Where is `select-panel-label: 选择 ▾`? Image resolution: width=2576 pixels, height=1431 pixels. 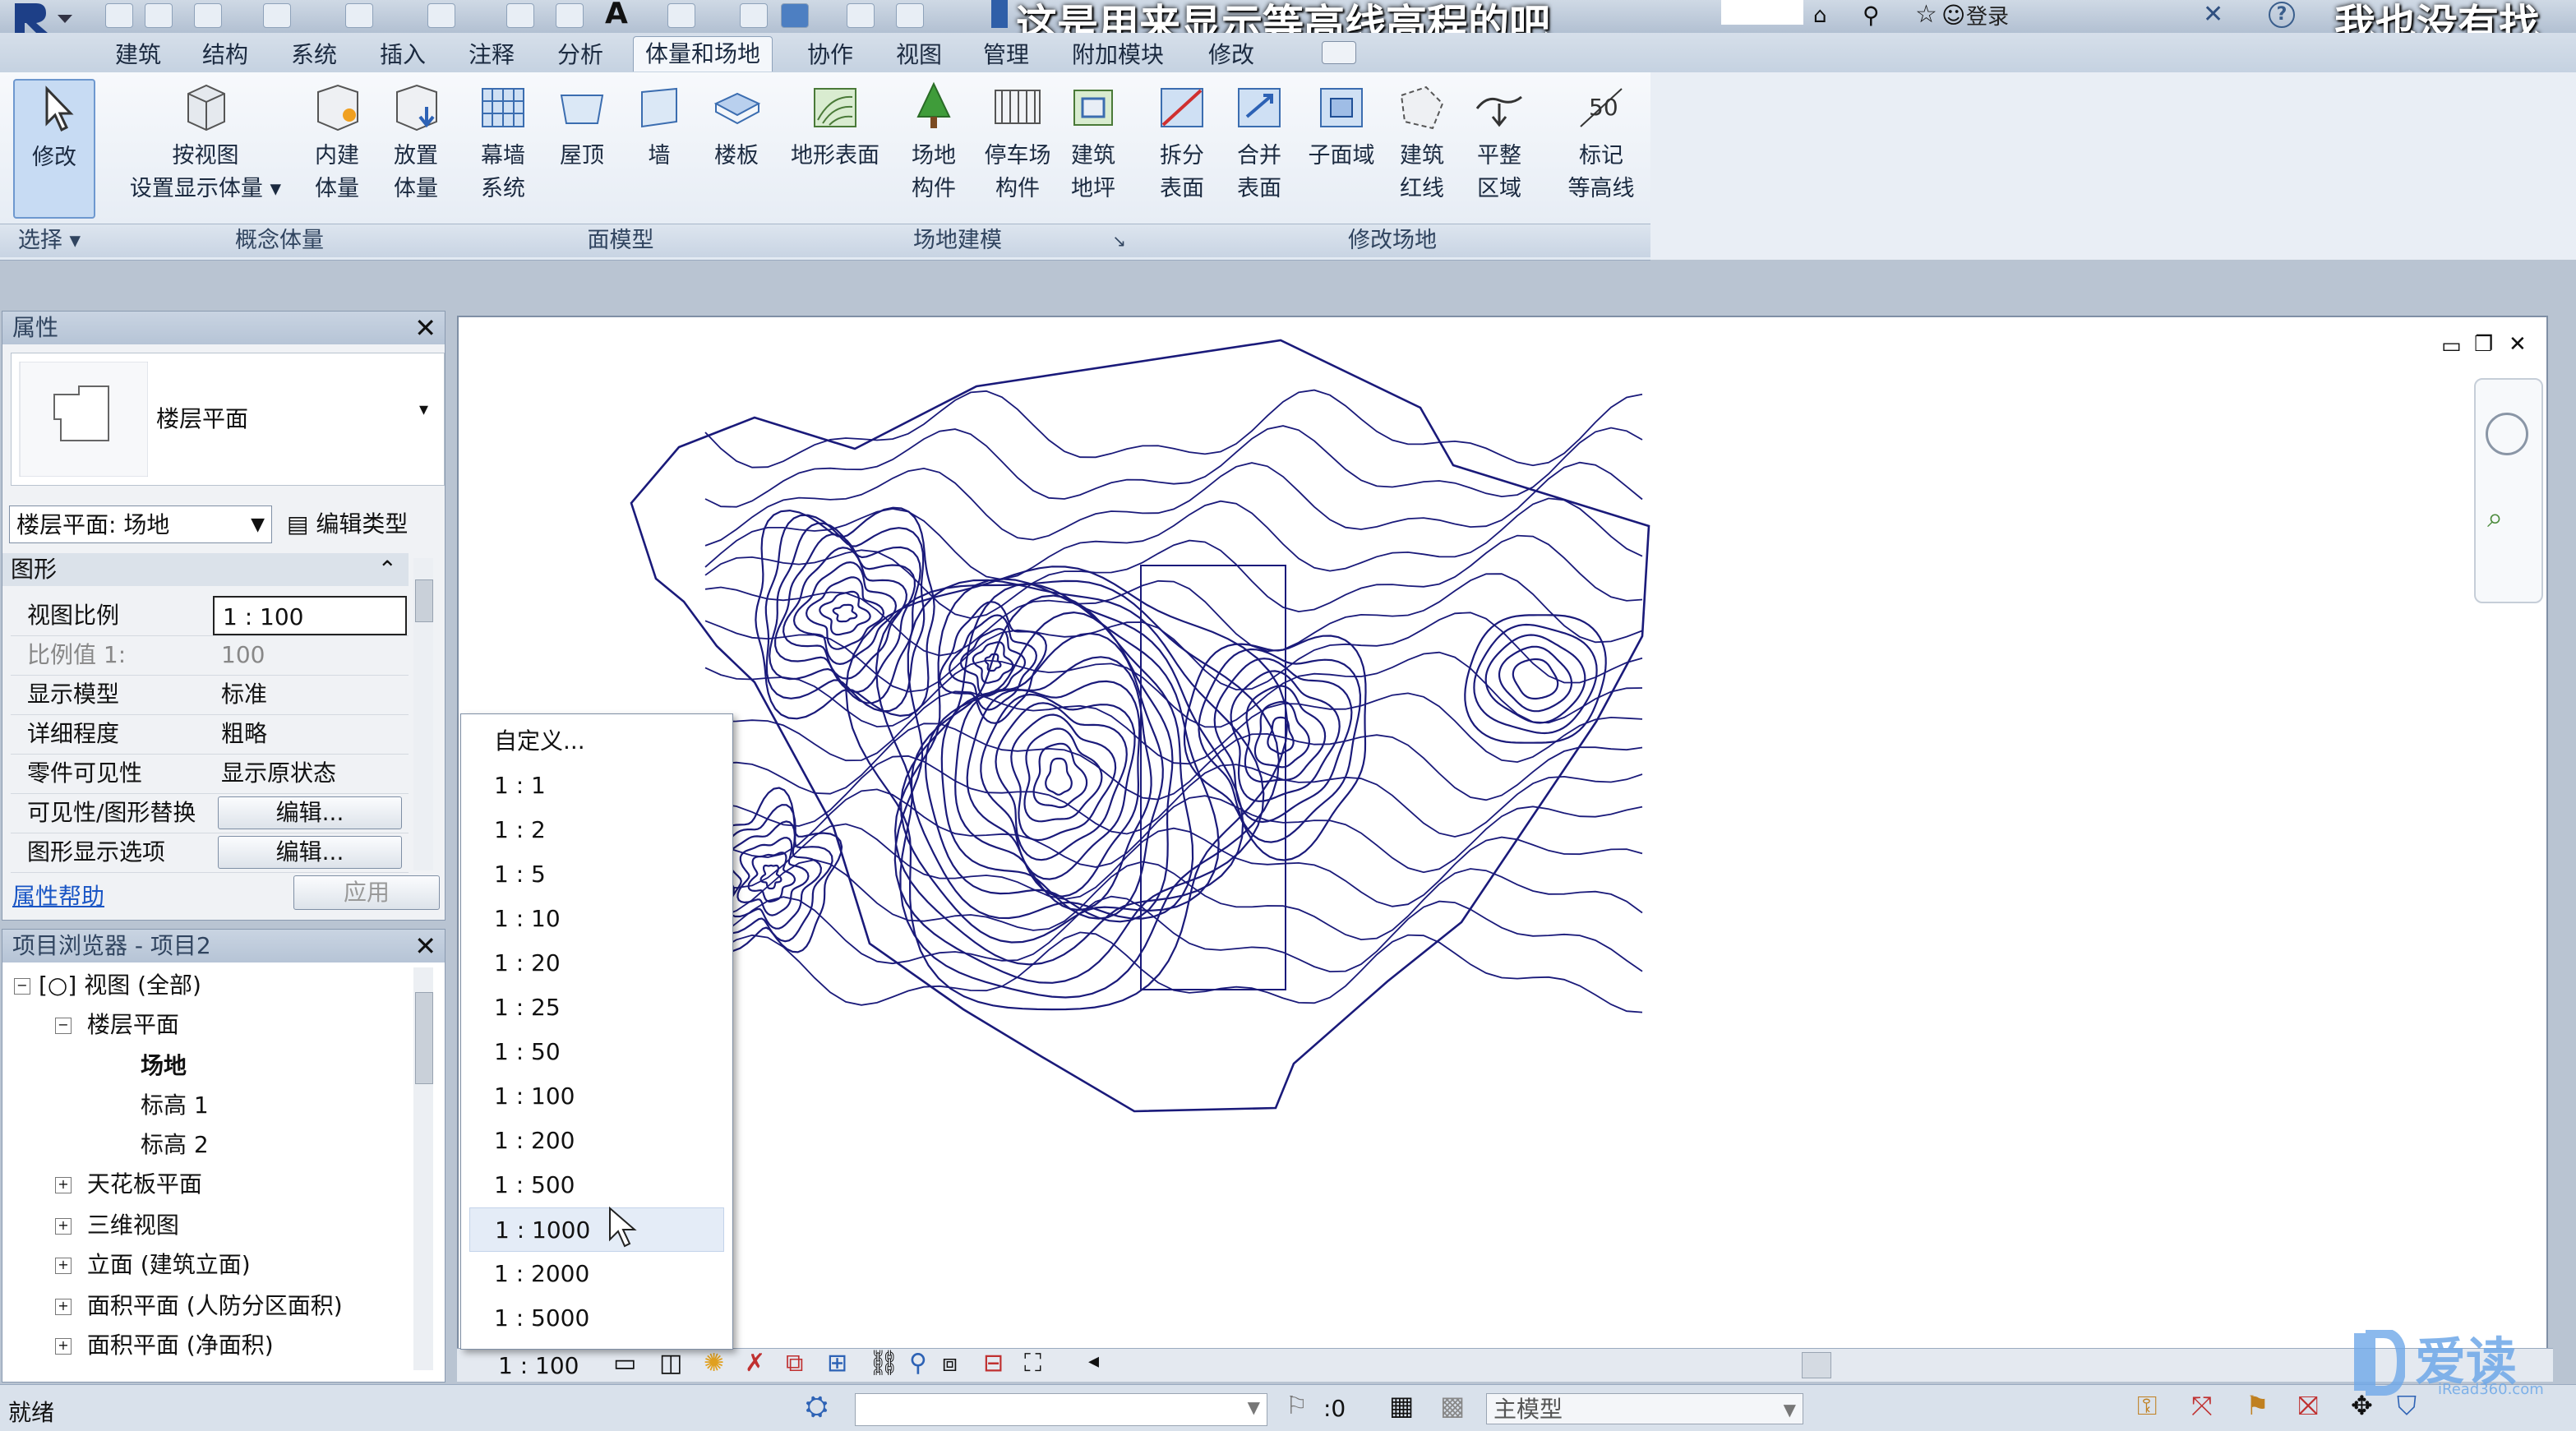
select-panel-label: 选择 ▾ is located at coordinates (50, 240).